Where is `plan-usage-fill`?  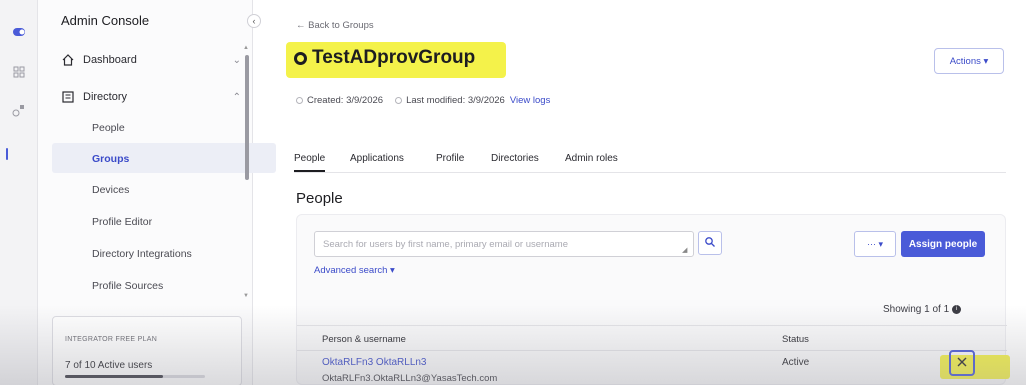 plan-usage-fill is located at coordinates (114, 376).